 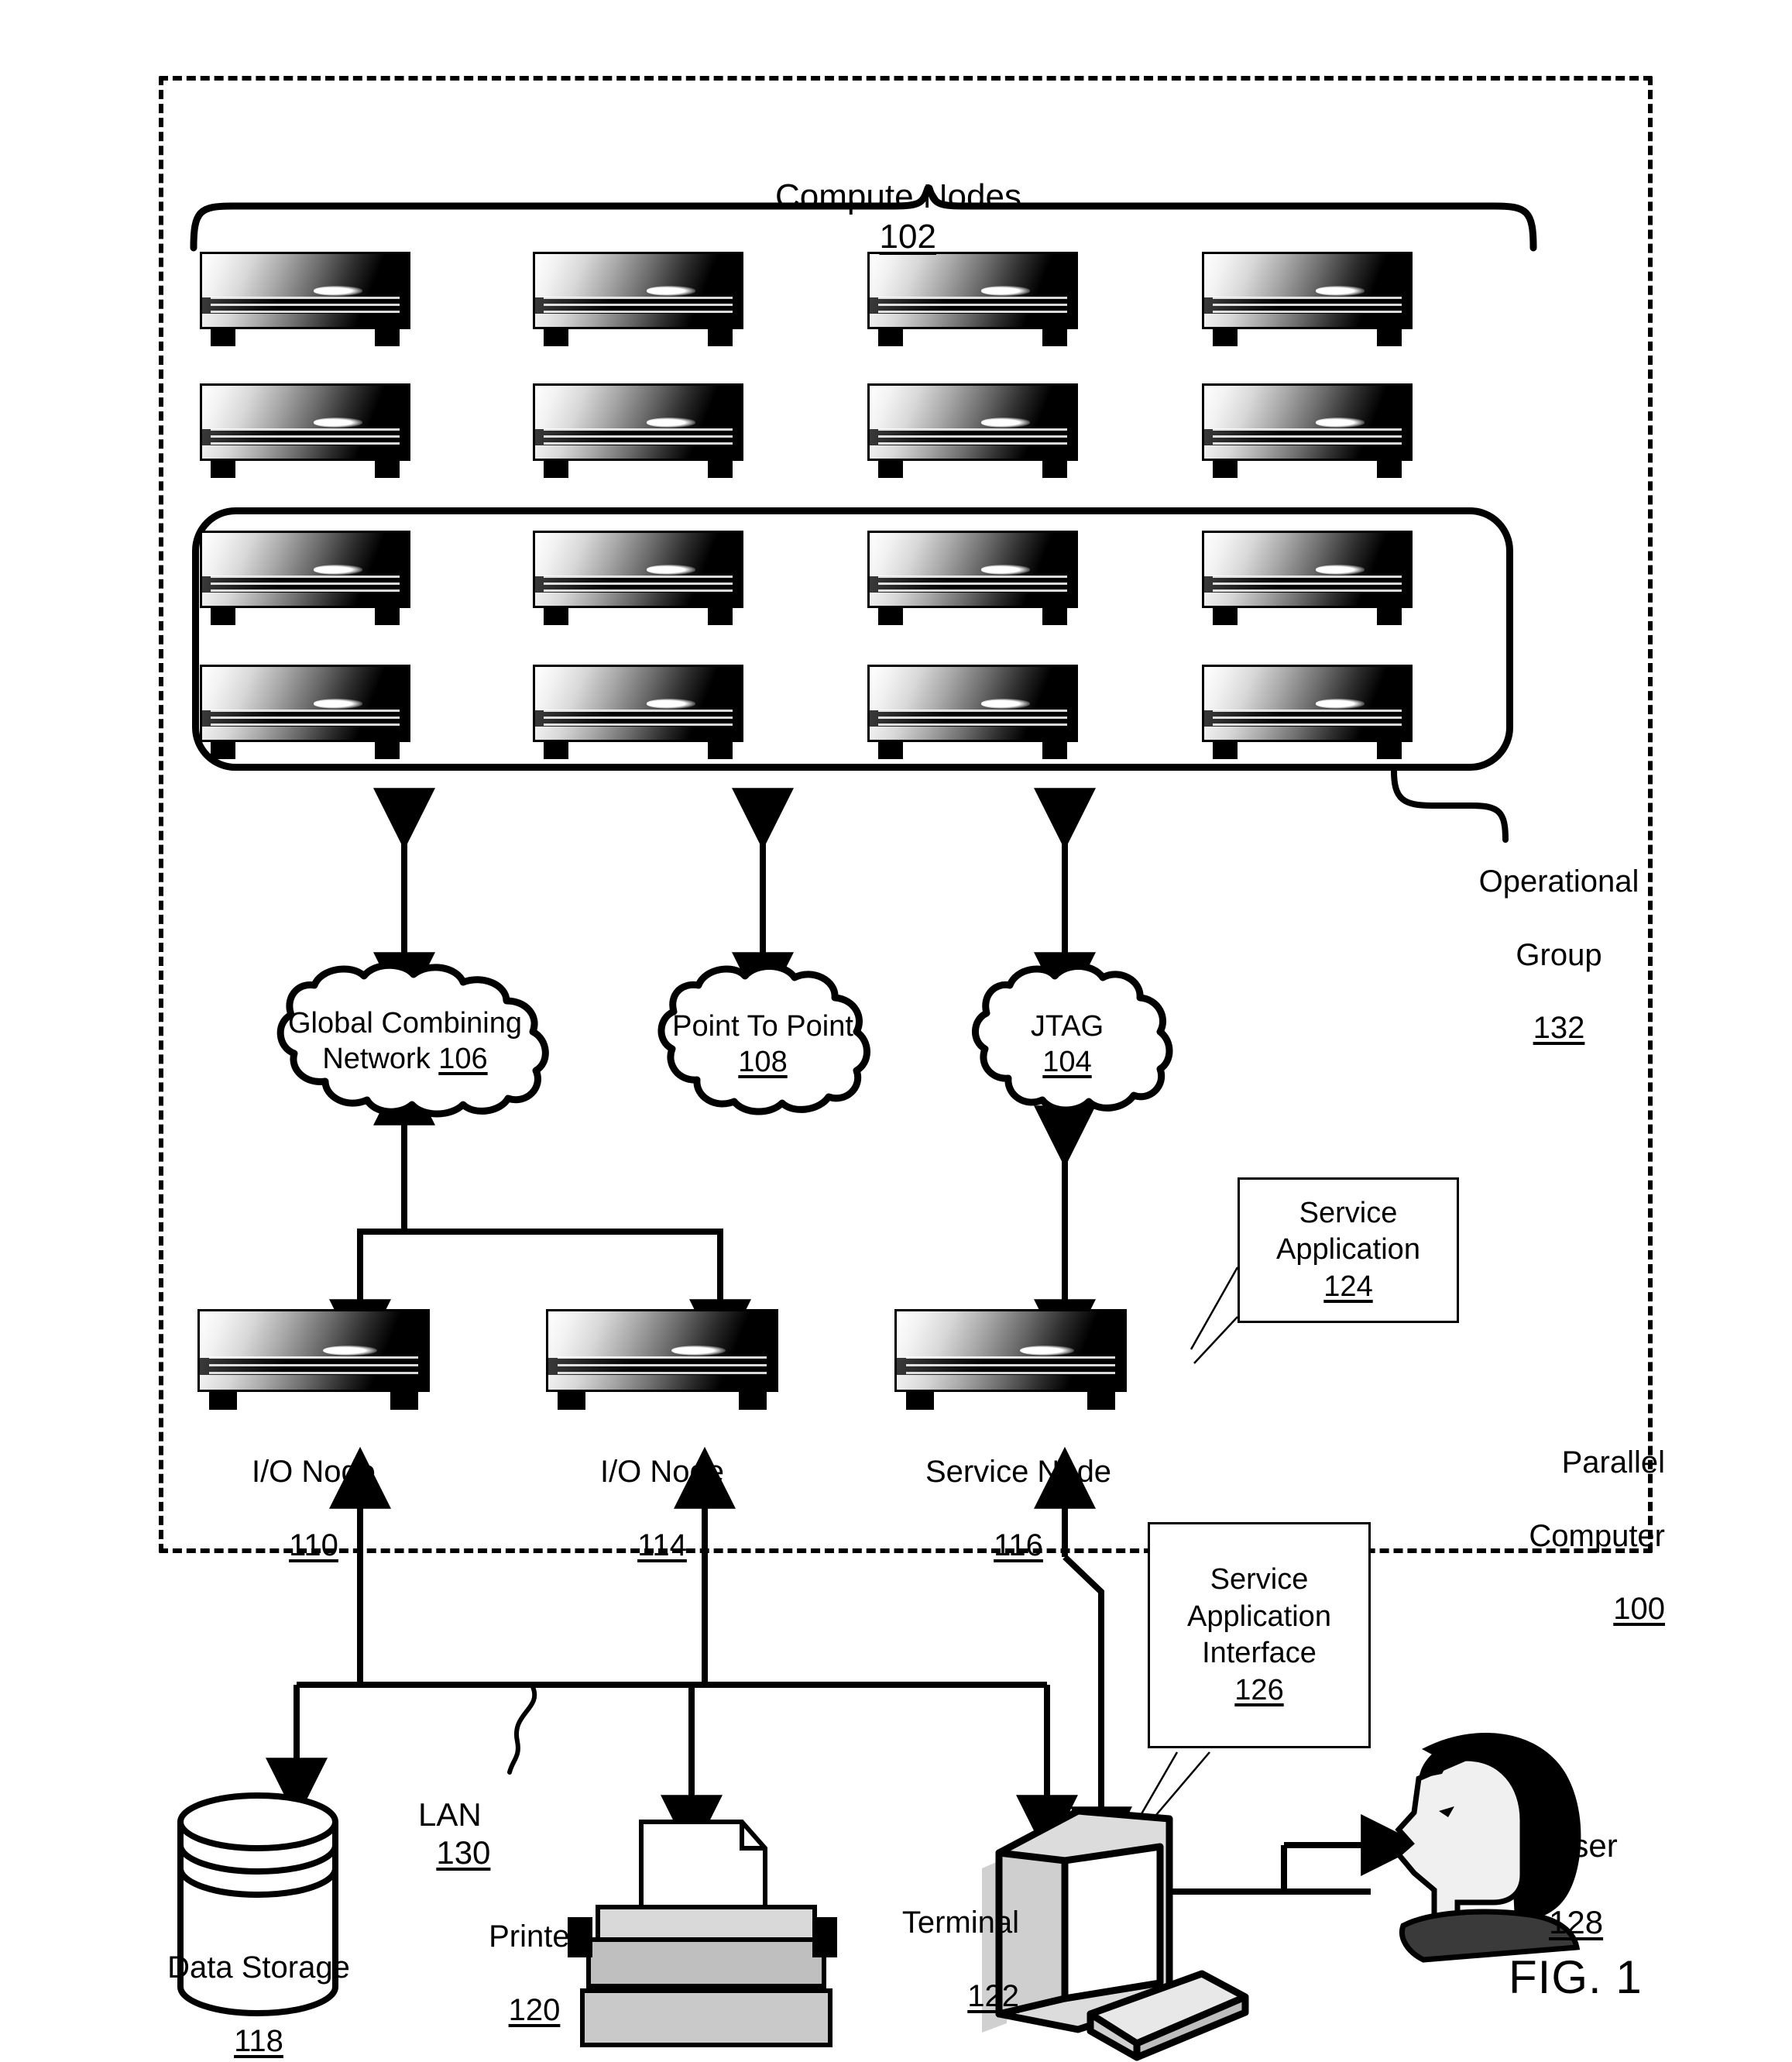 What do you see at coordinates (1558, 936) in the screenshot?
I see `operational-group-label: Operational Group 132` at bounding box center [1558, 936].